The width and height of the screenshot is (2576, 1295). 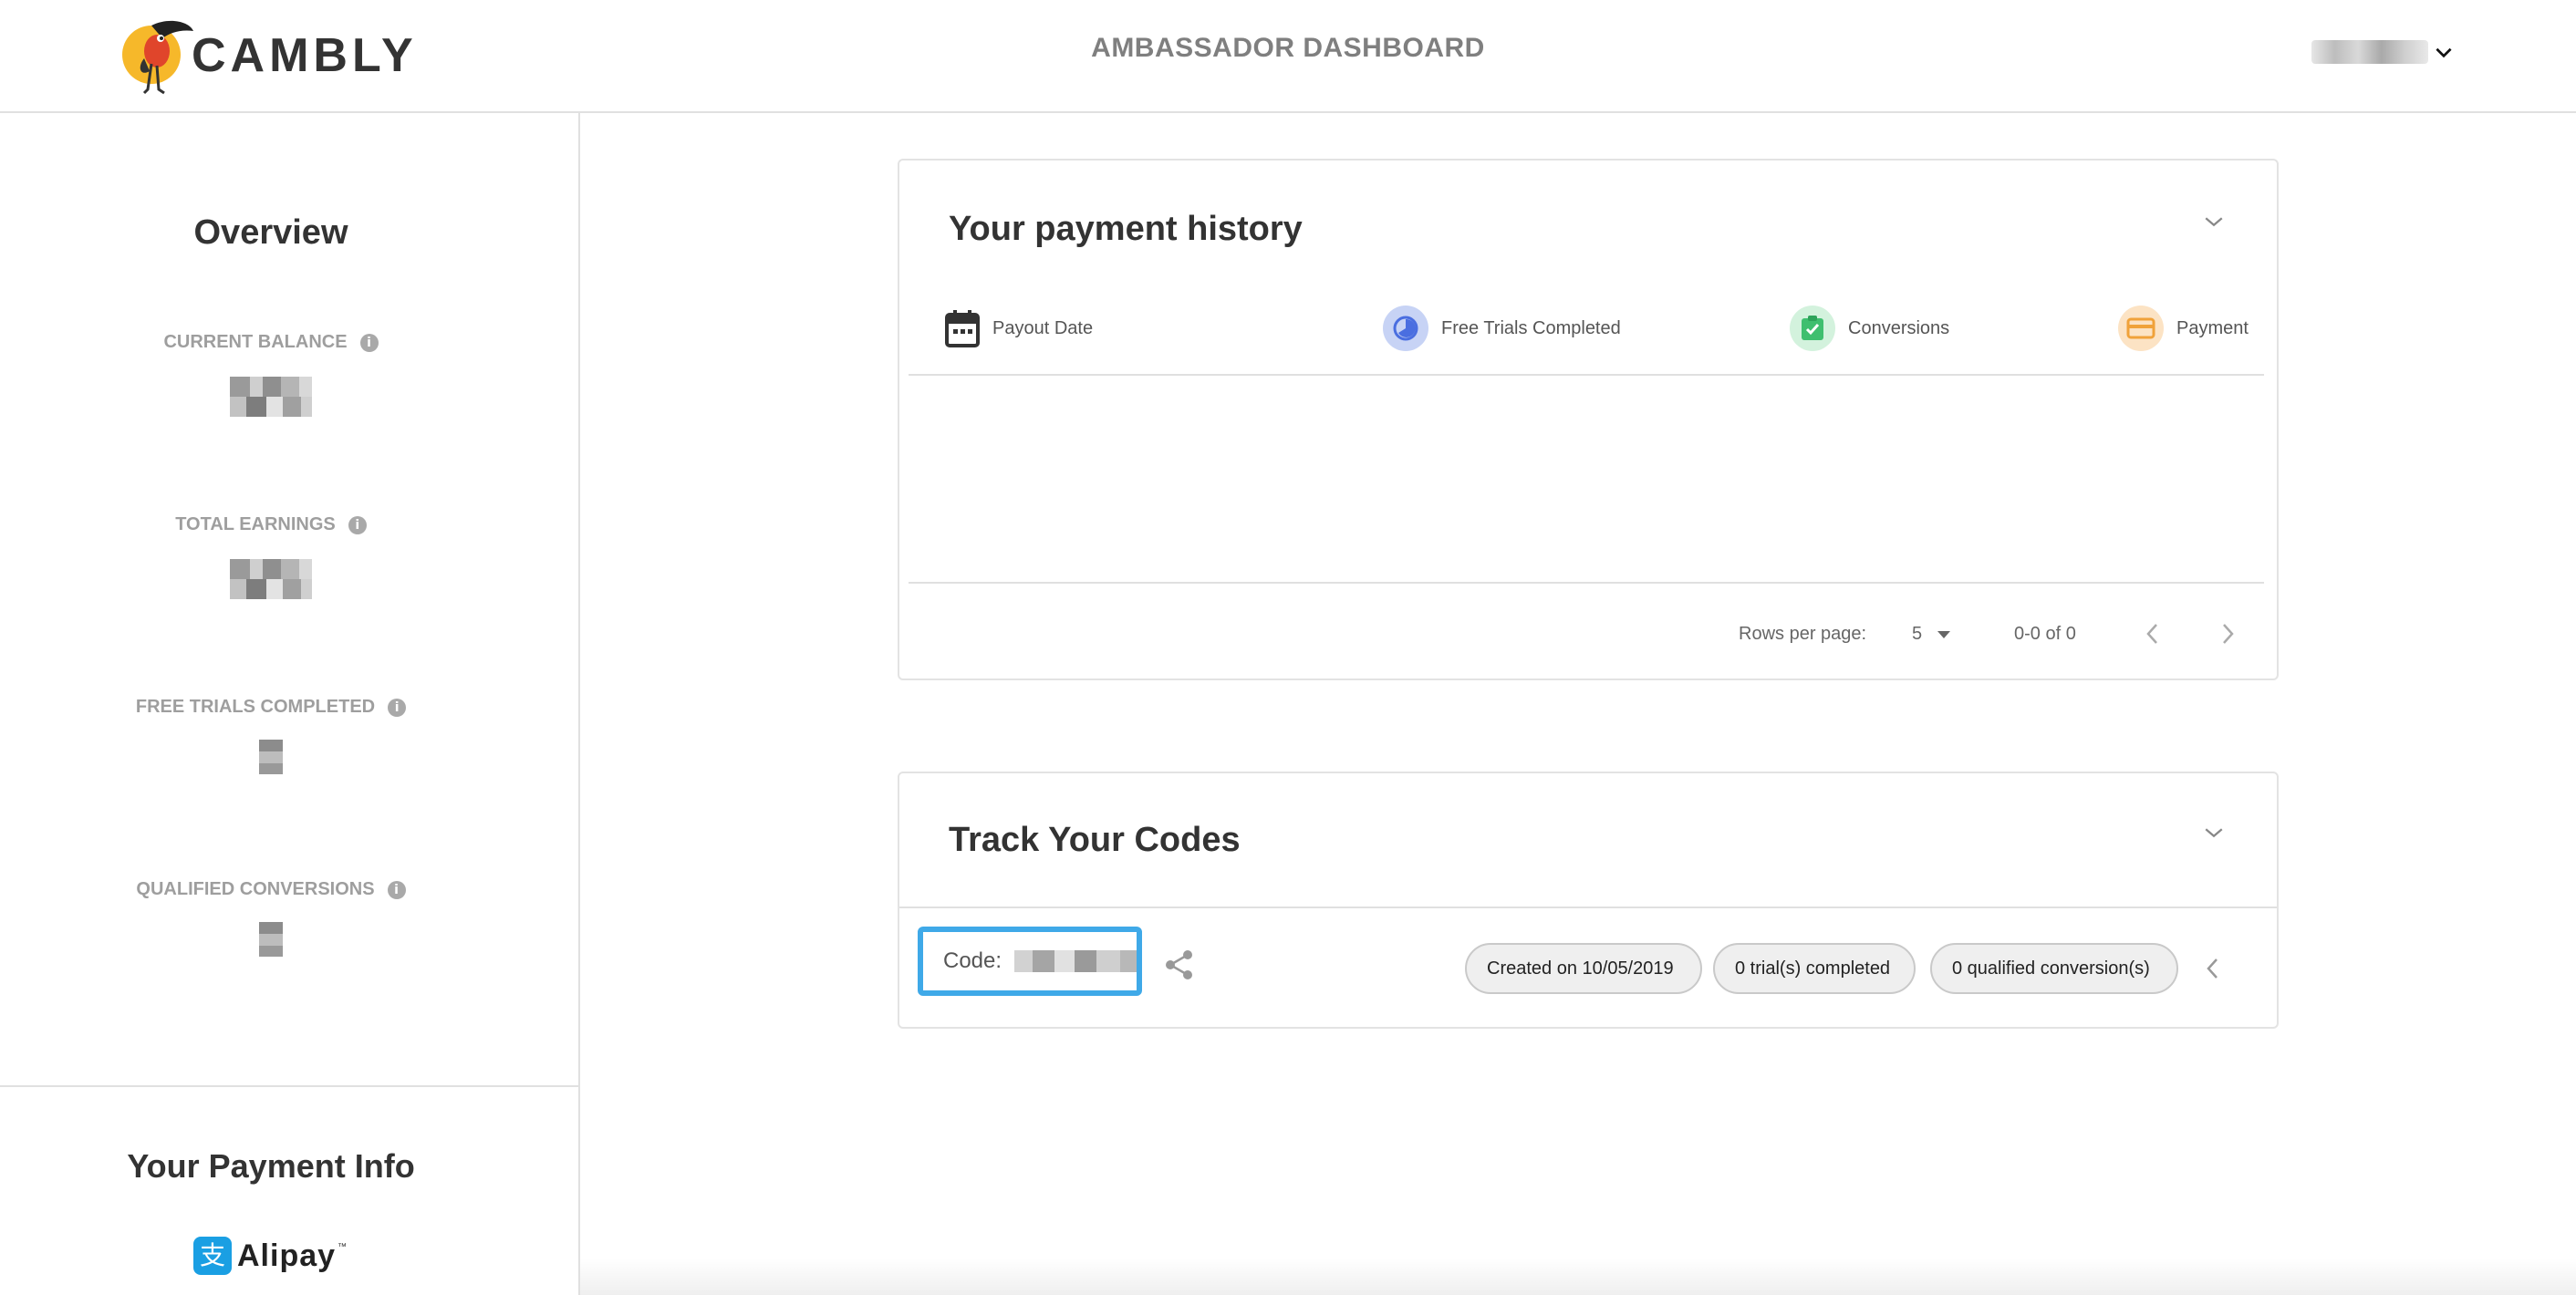 I want to click on rows-per-page-label: Rows per page:, so click(x=1803, y=634).